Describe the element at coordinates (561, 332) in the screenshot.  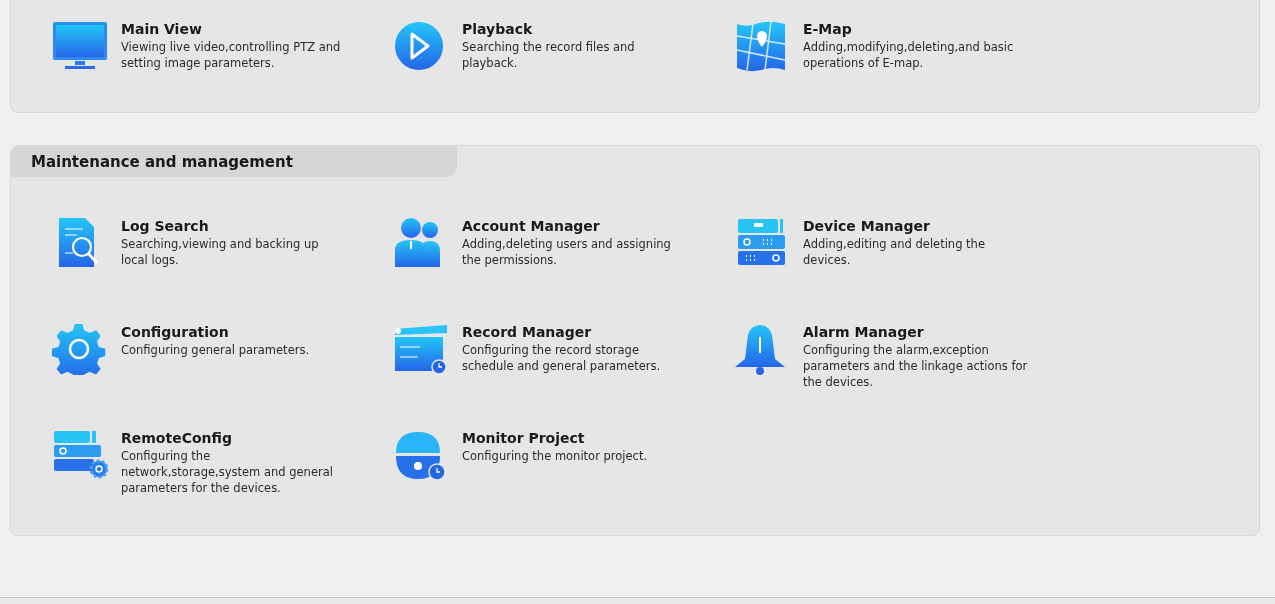
I see `module-title: Record Manager` at that location.